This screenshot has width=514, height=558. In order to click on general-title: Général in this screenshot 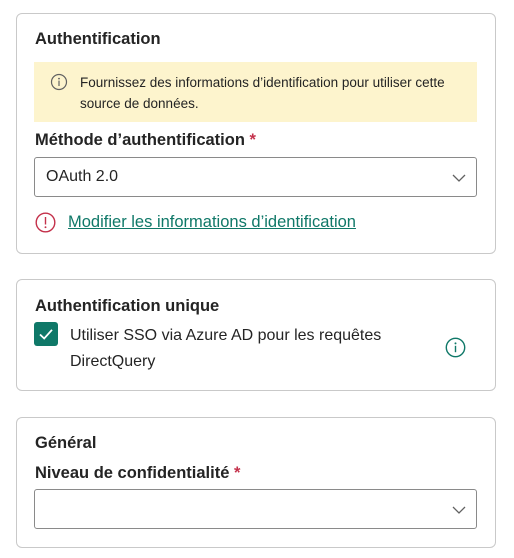, I will do `click(66, 443)`.